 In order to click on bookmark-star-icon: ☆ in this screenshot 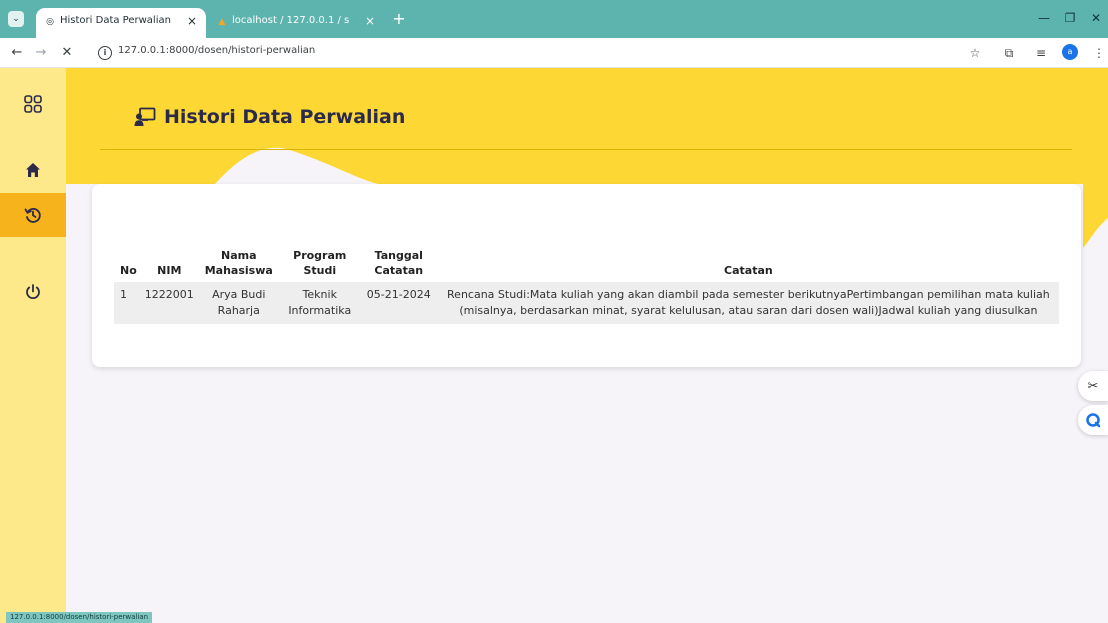, I will do `click(975, 53)`.